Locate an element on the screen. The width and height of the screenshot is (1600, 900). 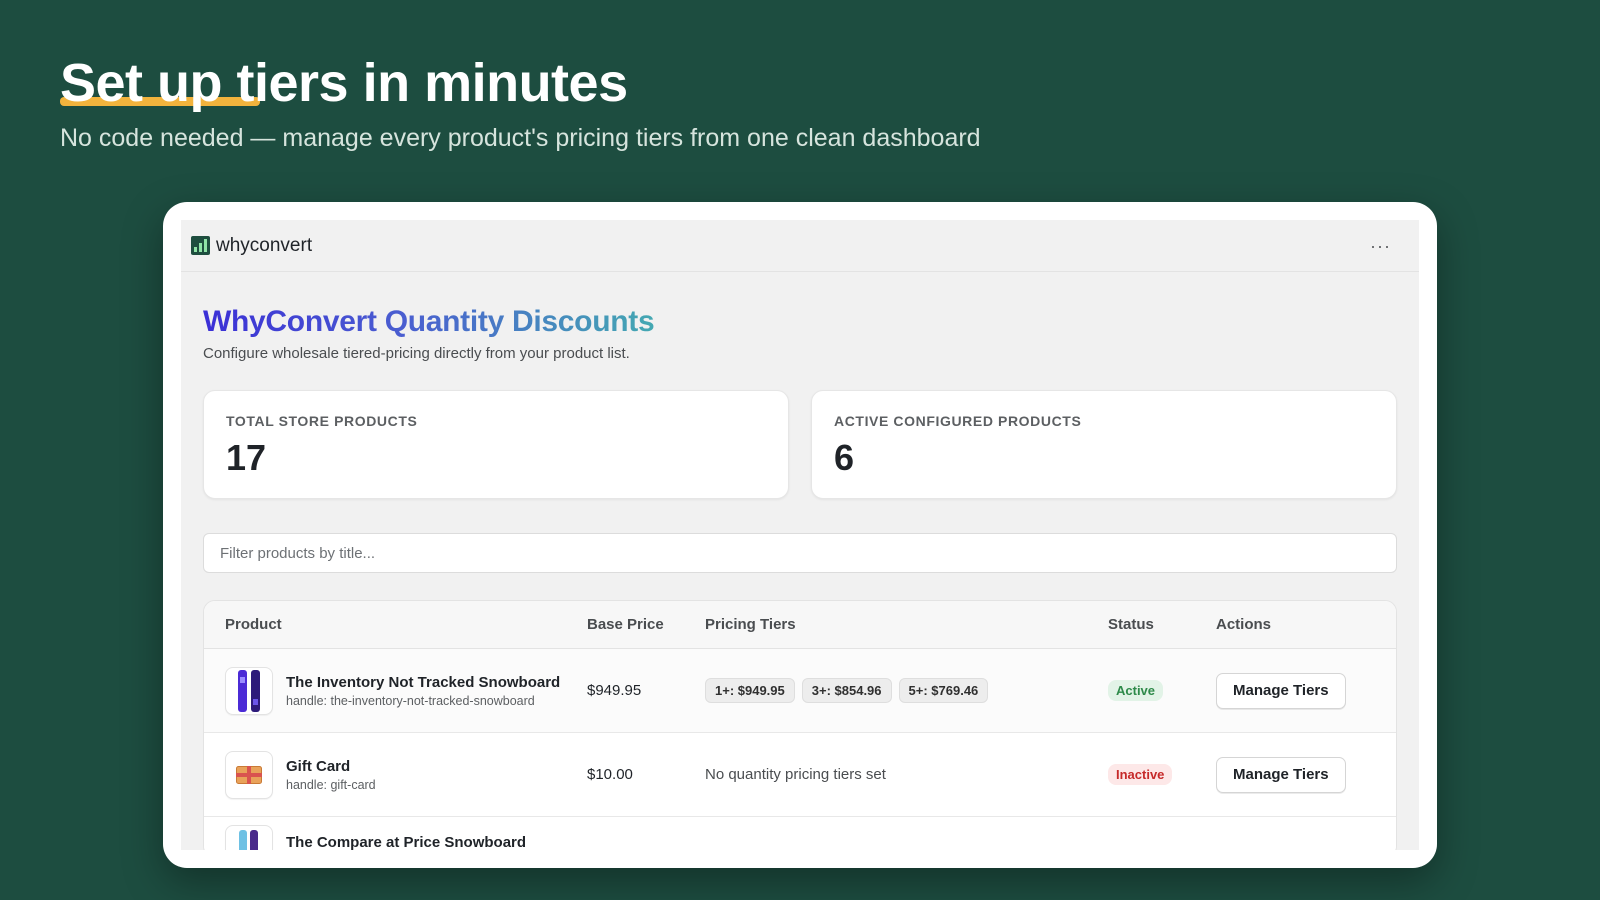
product-title: The Compare at Price Snowboard is located at coordinates (406, 842).